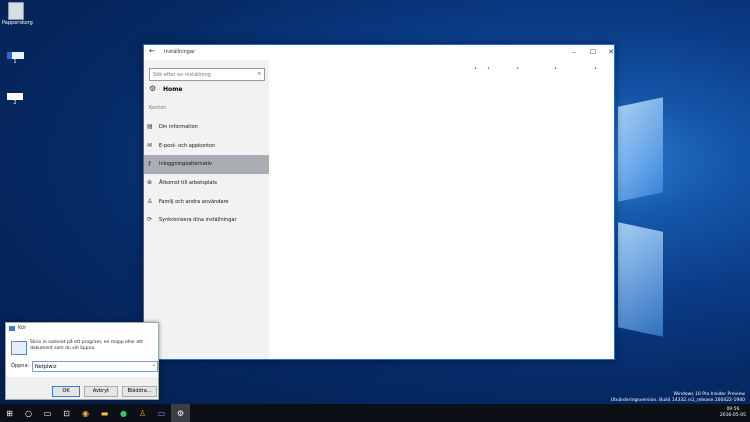 Image resolution: width=750 pixels, height=422 pixels. What do you see at coordinates (194, 202) in the screenshot?
I see `sidebar-item-label: Familj och andra användare` at bounding box center [194, 202].